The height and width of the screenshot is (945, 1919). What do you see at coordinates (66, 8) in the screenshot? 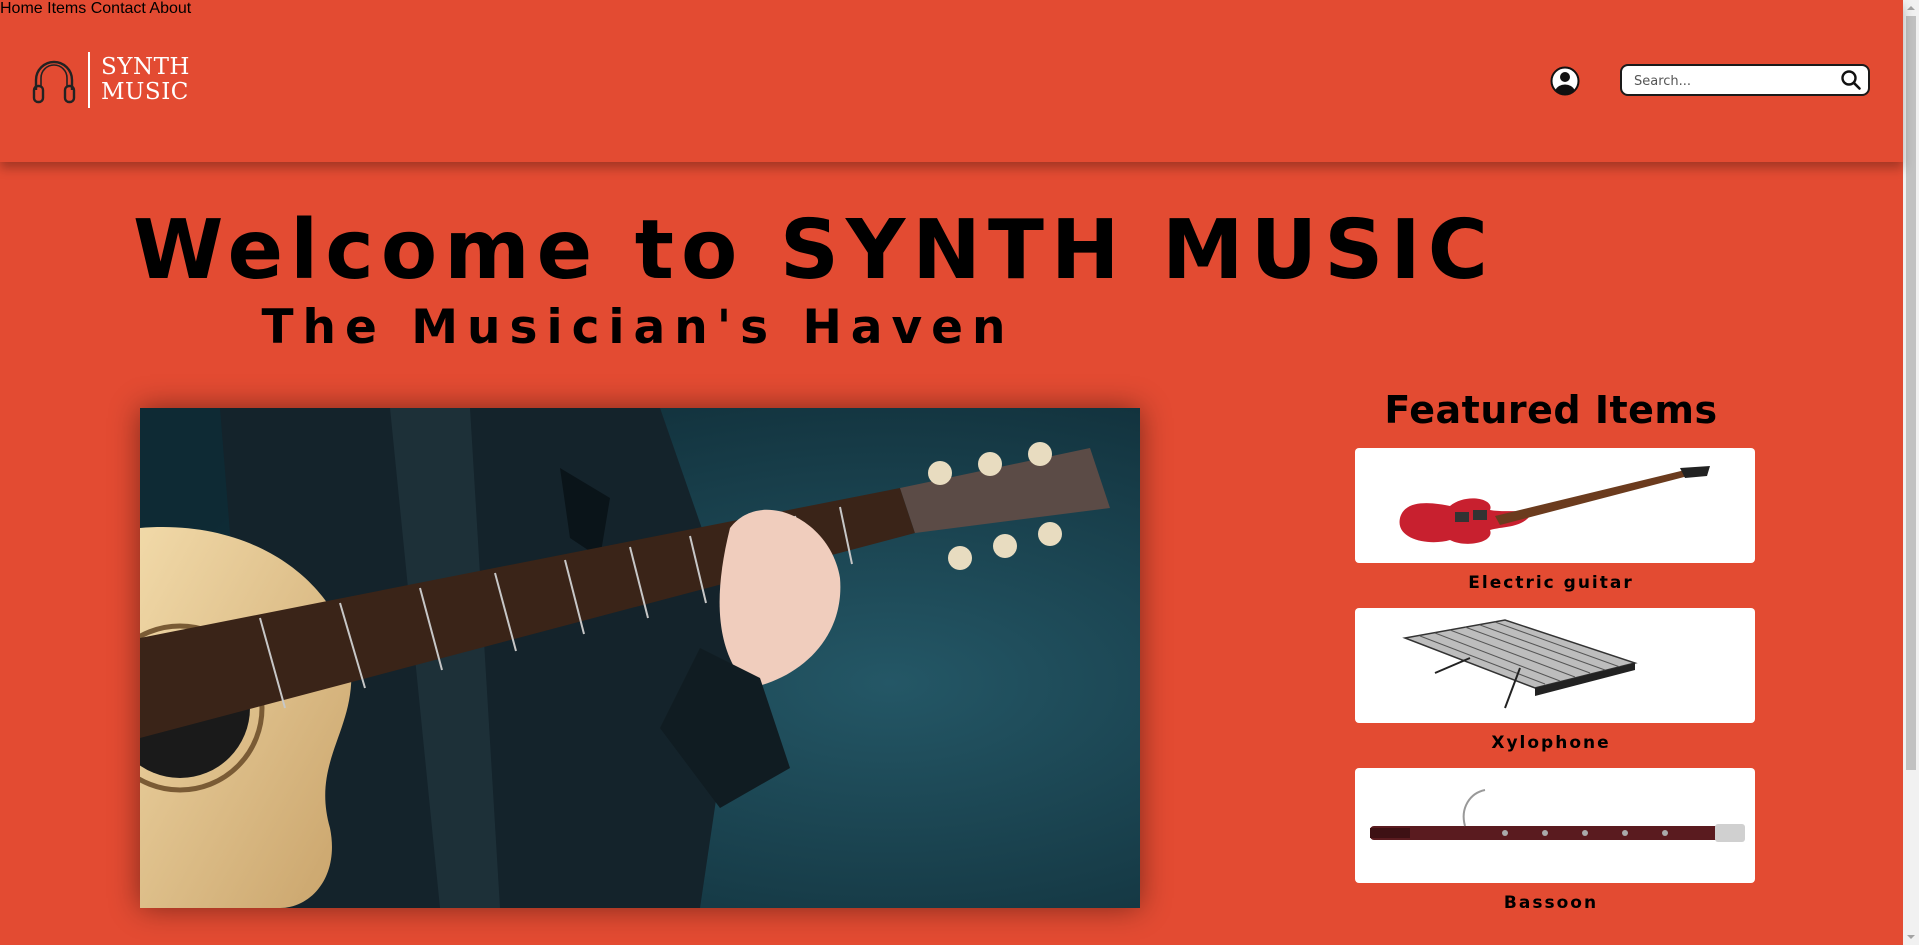
I see `nav-items: Items` at bounding box center [66, 8].